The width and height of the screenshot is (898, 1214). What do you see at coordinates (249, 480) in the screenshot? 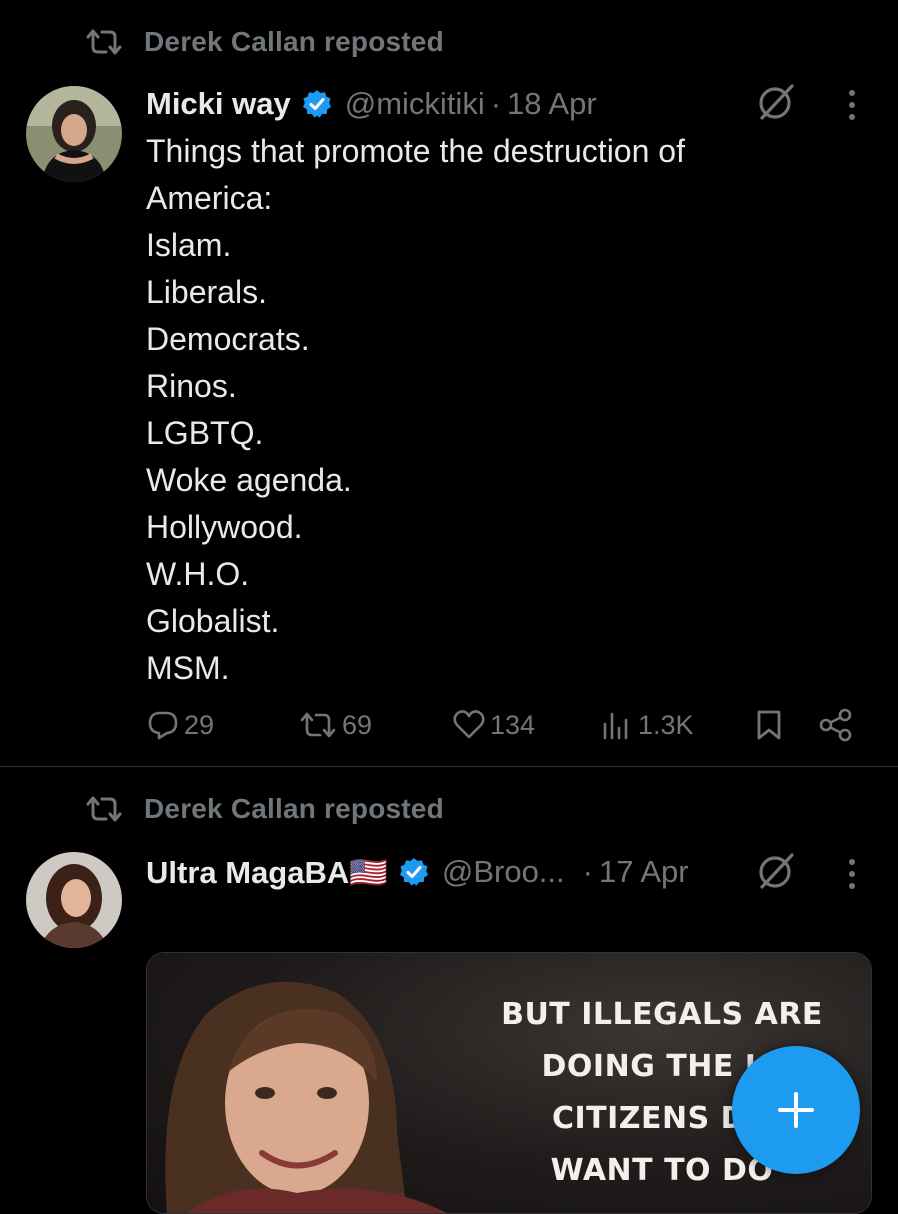
I see `tweet-text-line: Woke agenda.` at bounding box center [249, 480].